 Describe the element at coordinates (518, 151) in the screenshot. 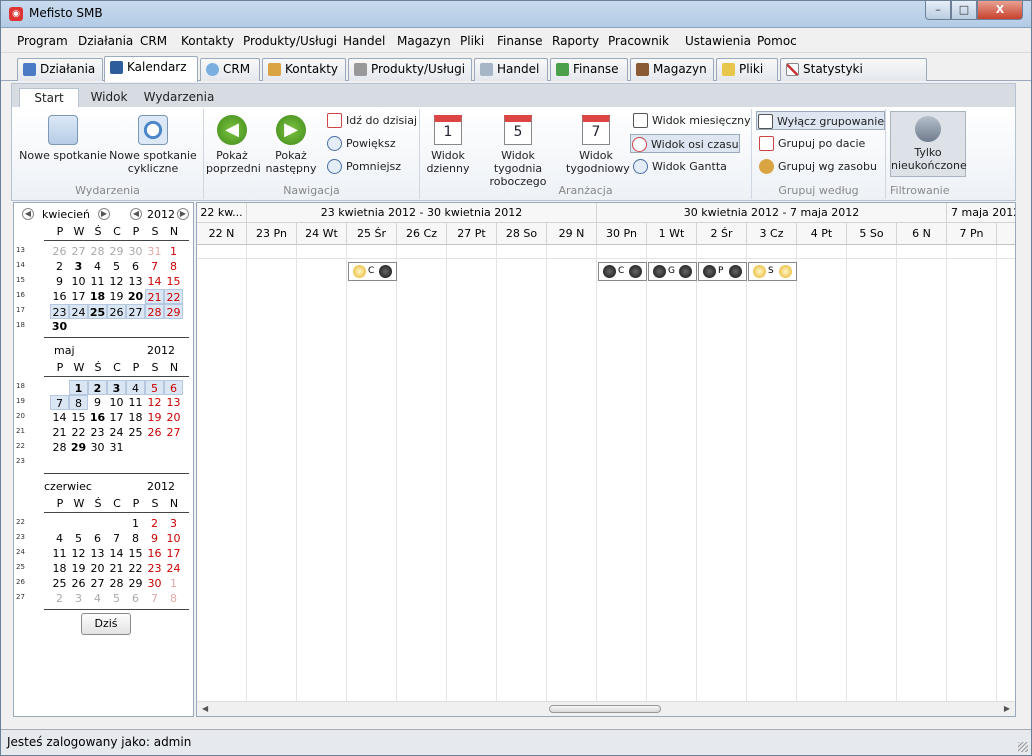

I see `work-week-view-button: 5 Widok tygodnia roboczego` at that location.